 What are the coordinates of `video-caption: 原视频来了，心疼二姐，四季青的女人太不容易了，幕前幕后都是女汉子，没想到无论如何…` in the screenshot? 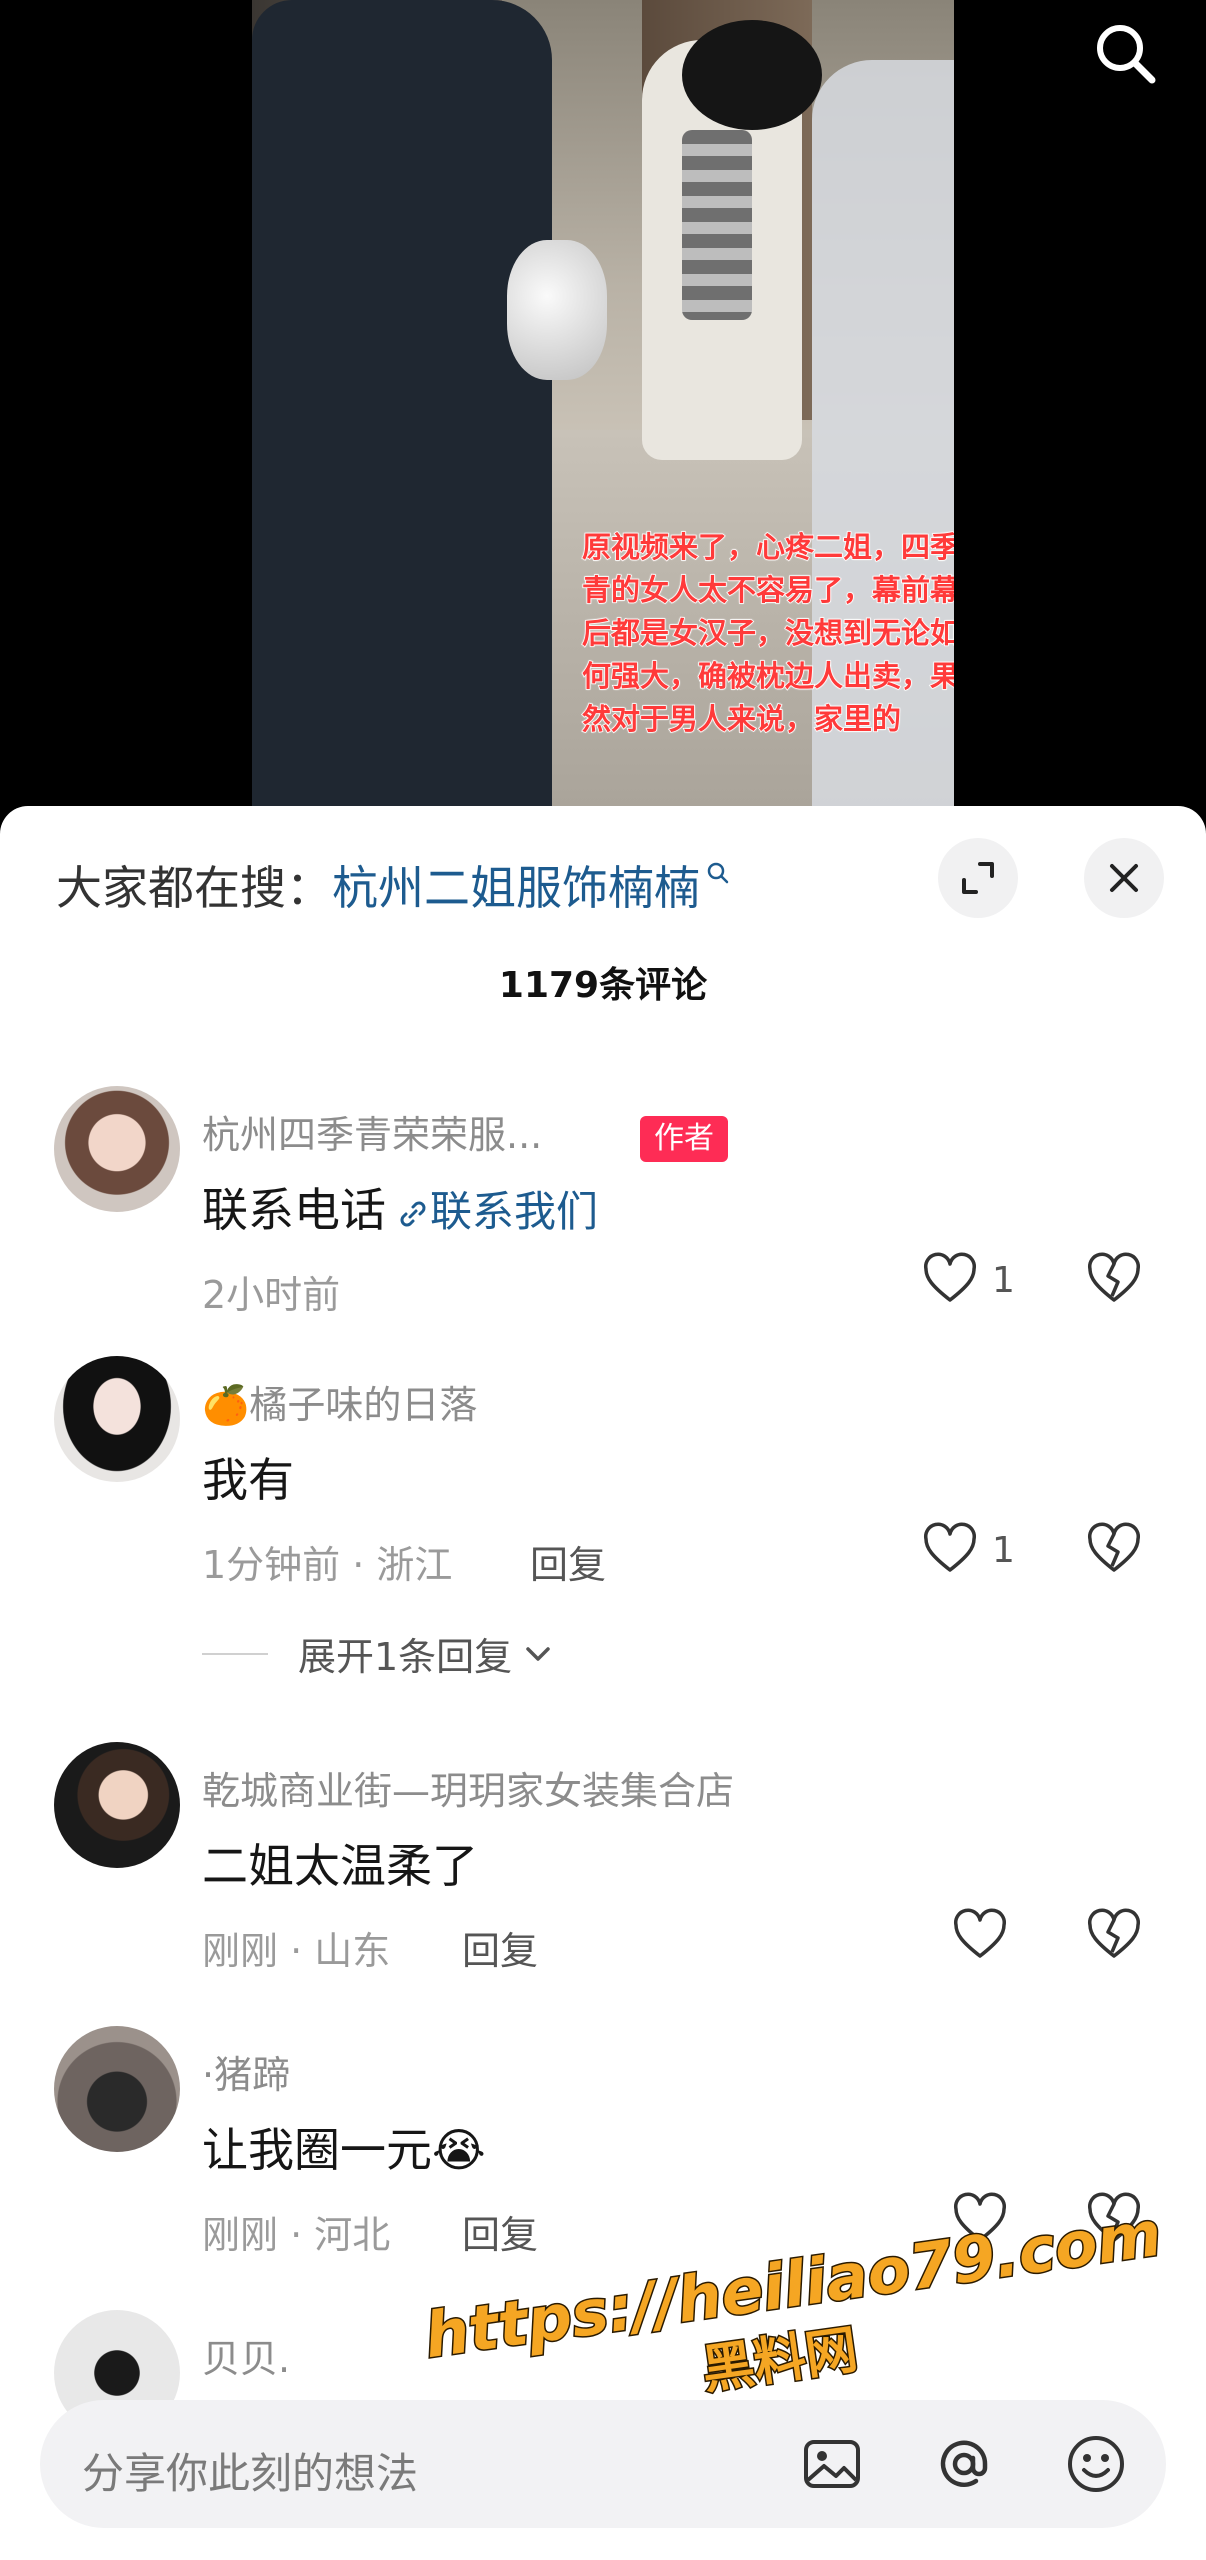 It's located at (767, 633).